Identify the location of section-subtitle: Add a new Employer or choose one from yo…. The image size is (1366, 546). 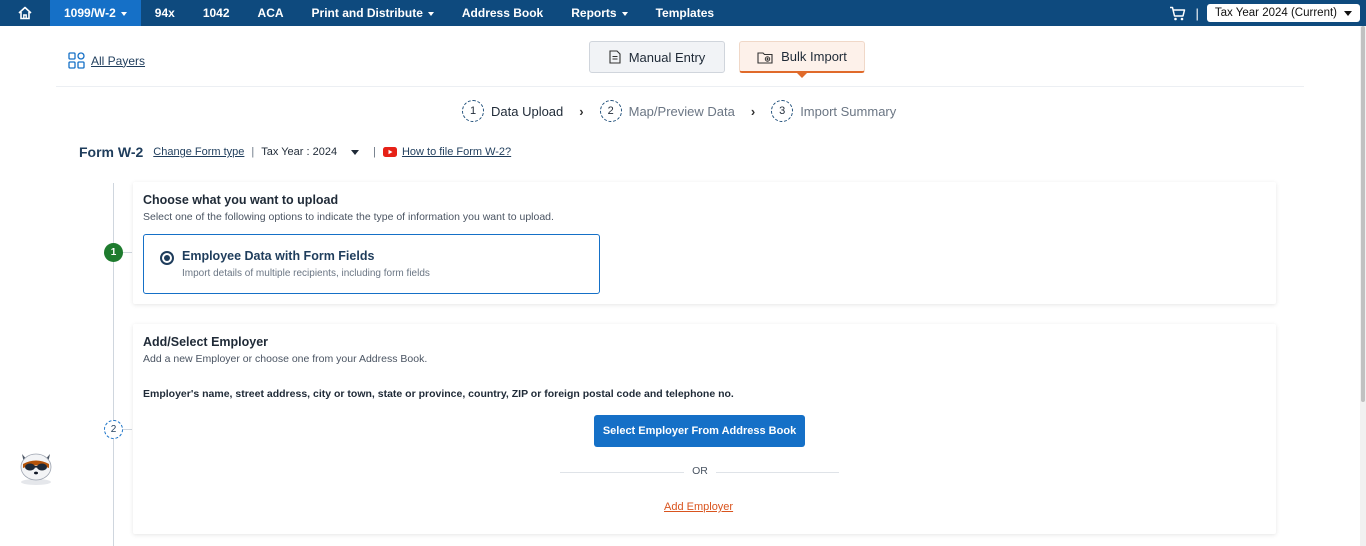
(285, 359).